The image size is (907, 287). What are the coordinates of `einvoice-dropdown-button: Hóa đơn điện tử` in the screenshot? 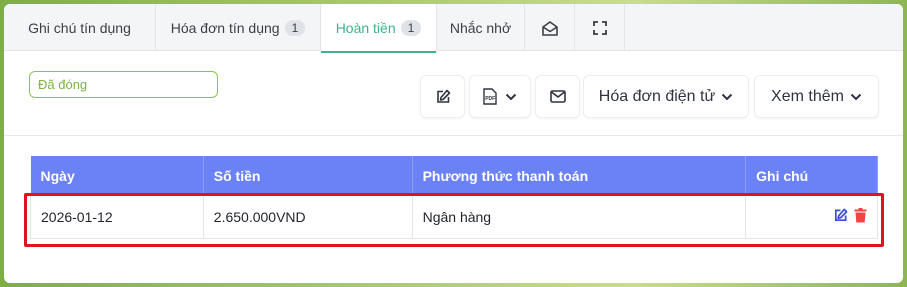 It's located at (666, 96).